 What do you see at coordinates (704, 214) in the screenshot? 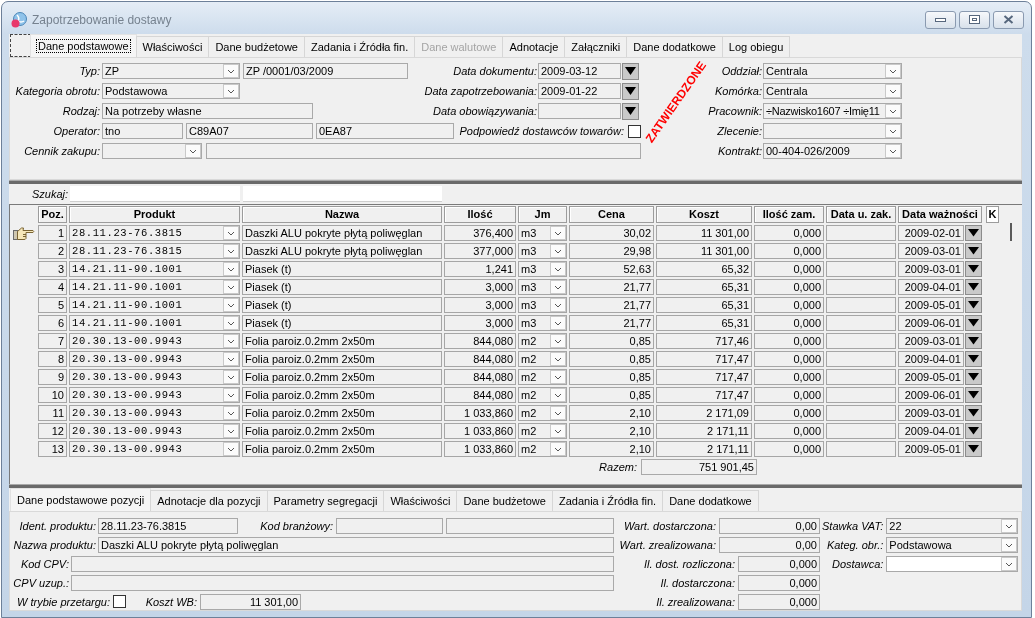
I see `column-header: Koszt` at bounding box center [704, 214].